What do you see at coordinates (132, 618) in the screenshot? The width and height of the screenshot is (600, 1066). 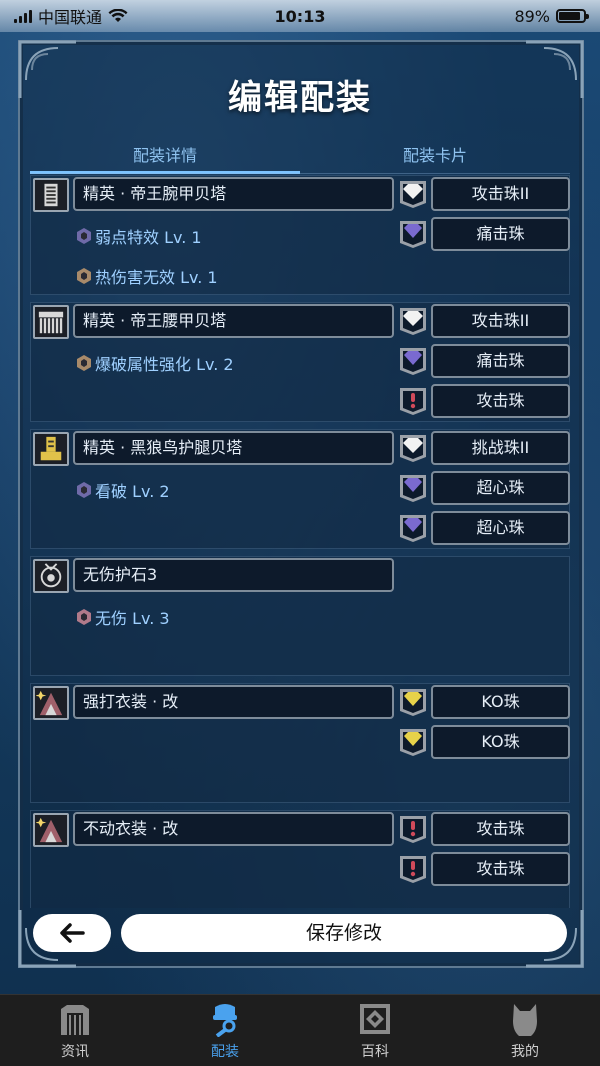 I see `skill-label: 无伤 Lv. 3` at bounding box center [132, 618].